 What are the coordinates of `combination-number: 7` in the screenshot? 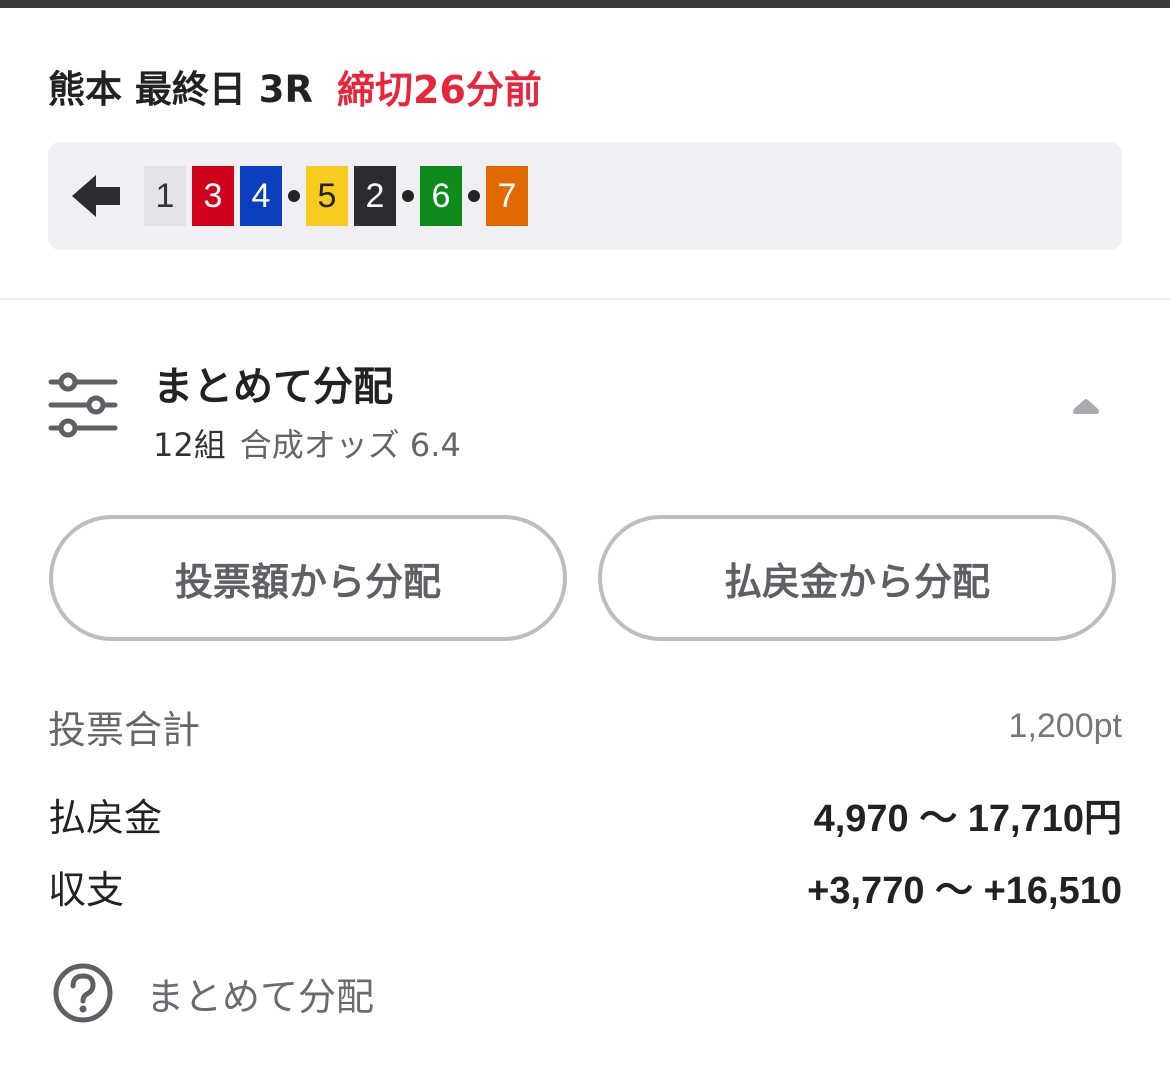 It's located at (507, 196).